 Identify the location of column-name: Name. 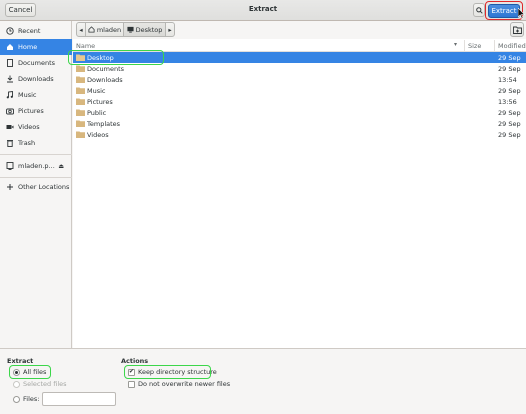
(85, 46).